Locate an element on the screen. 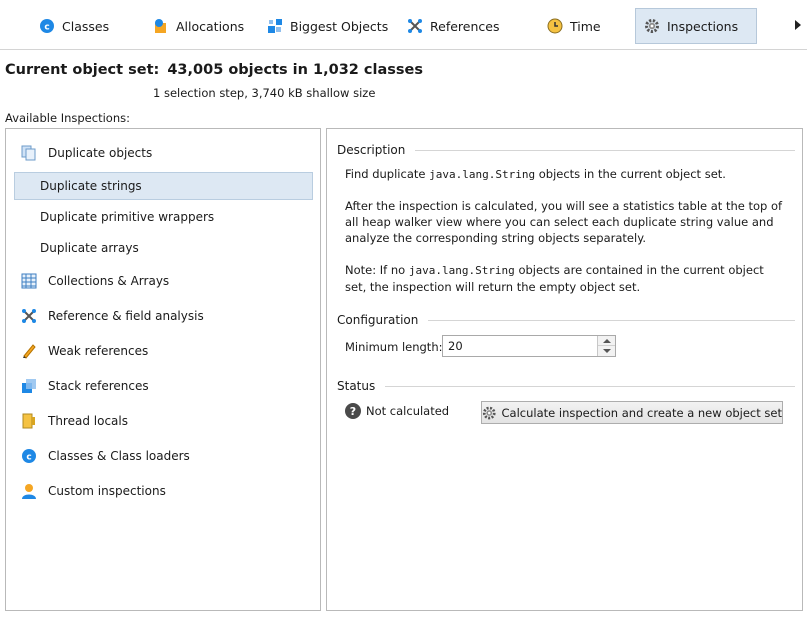 The image size is (807, 618). minimum-length-value: 20 is located at coordinates (455, 346).